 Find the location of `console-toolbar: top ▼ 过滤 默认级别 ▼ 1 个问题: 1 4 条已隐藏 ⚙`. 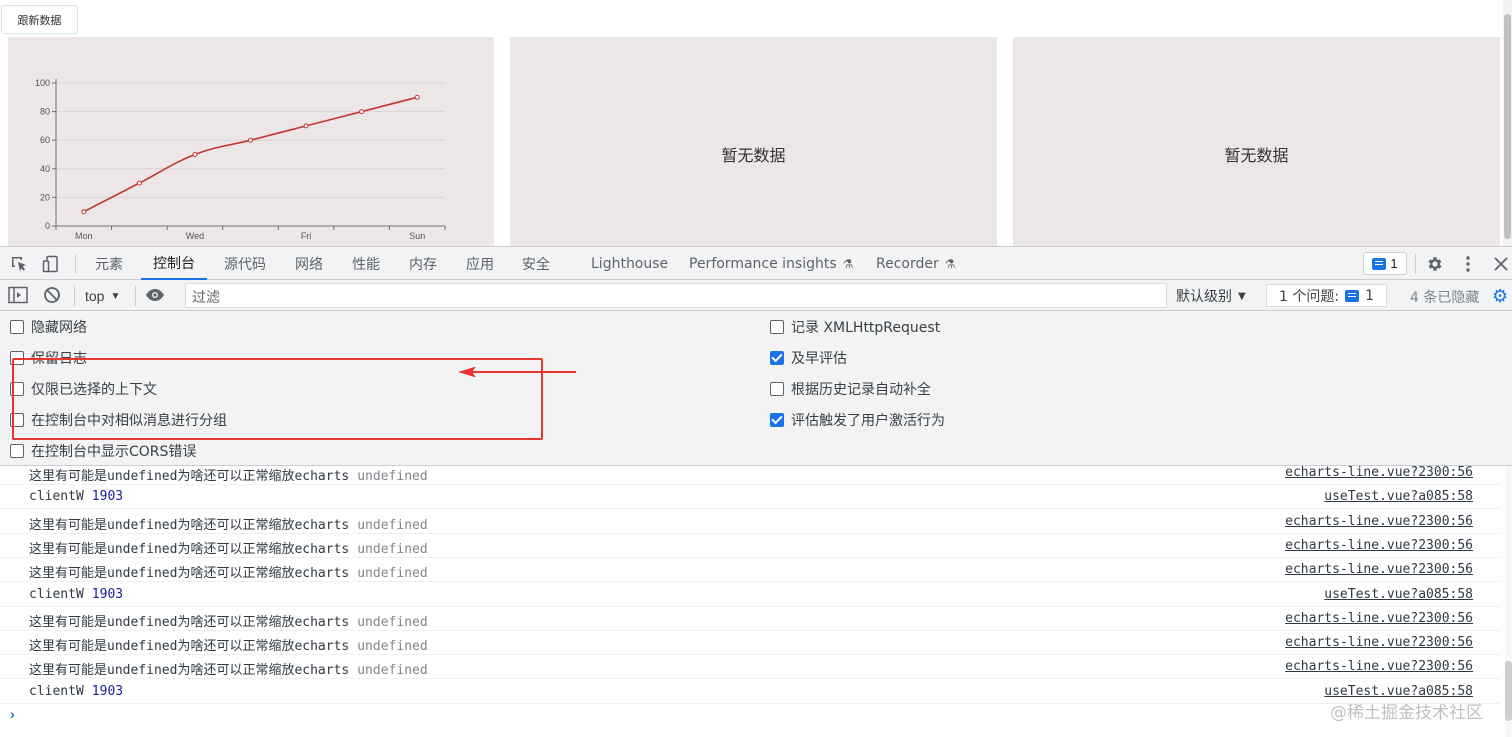

console-toolbar: top ▼ 过滤 默认级别 ▼ 1 个问题: 1 4 条已隐藏 ⚙ is located at coordinates (756, 295).